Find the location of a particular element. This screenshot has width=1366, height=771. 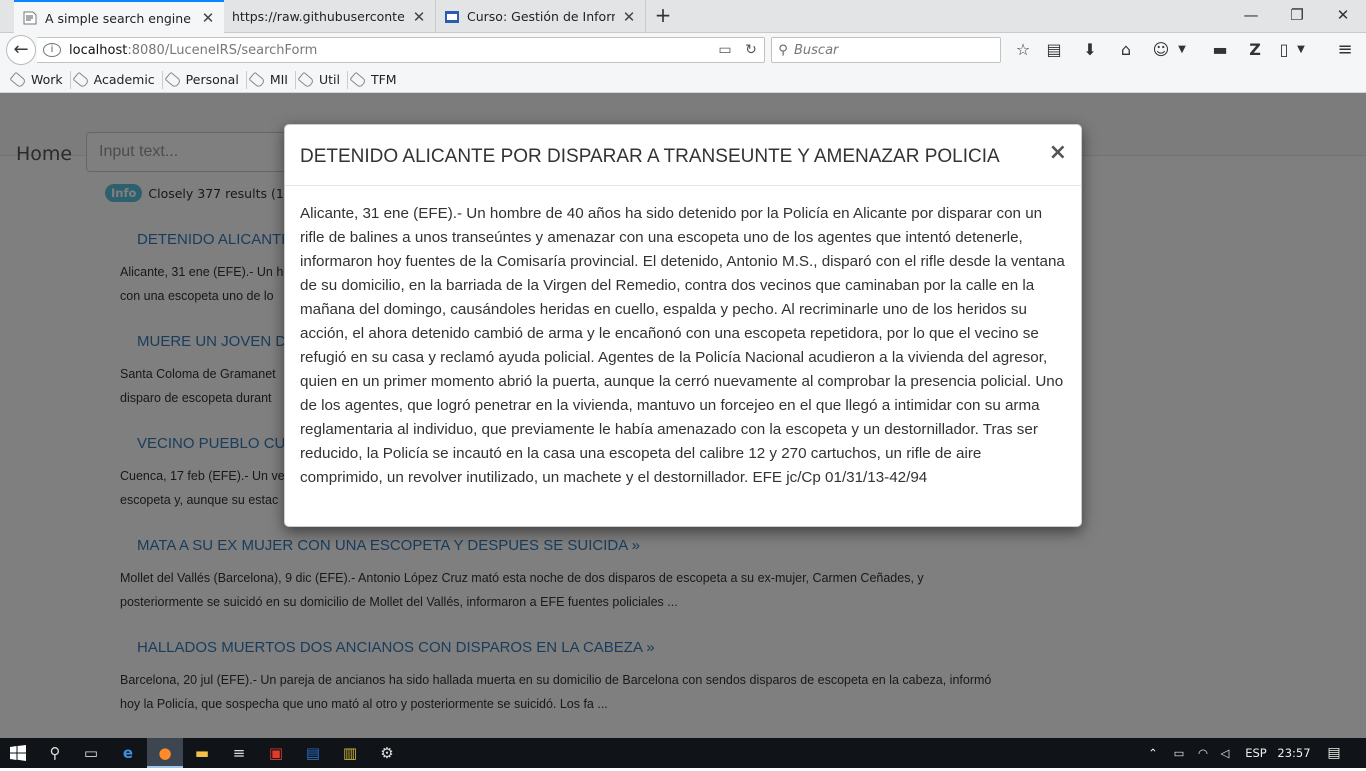

bookmark-label: Util is located at coordinates (329, 79).